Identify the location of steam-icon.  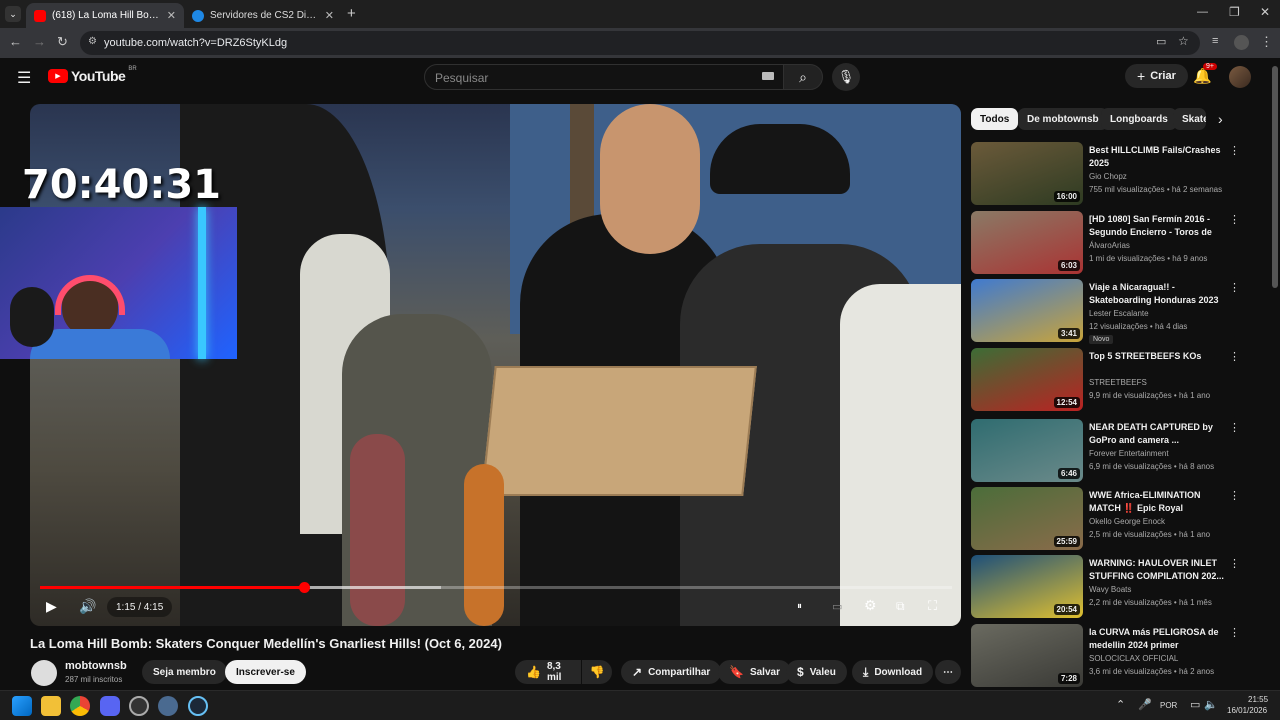
(198, 706).